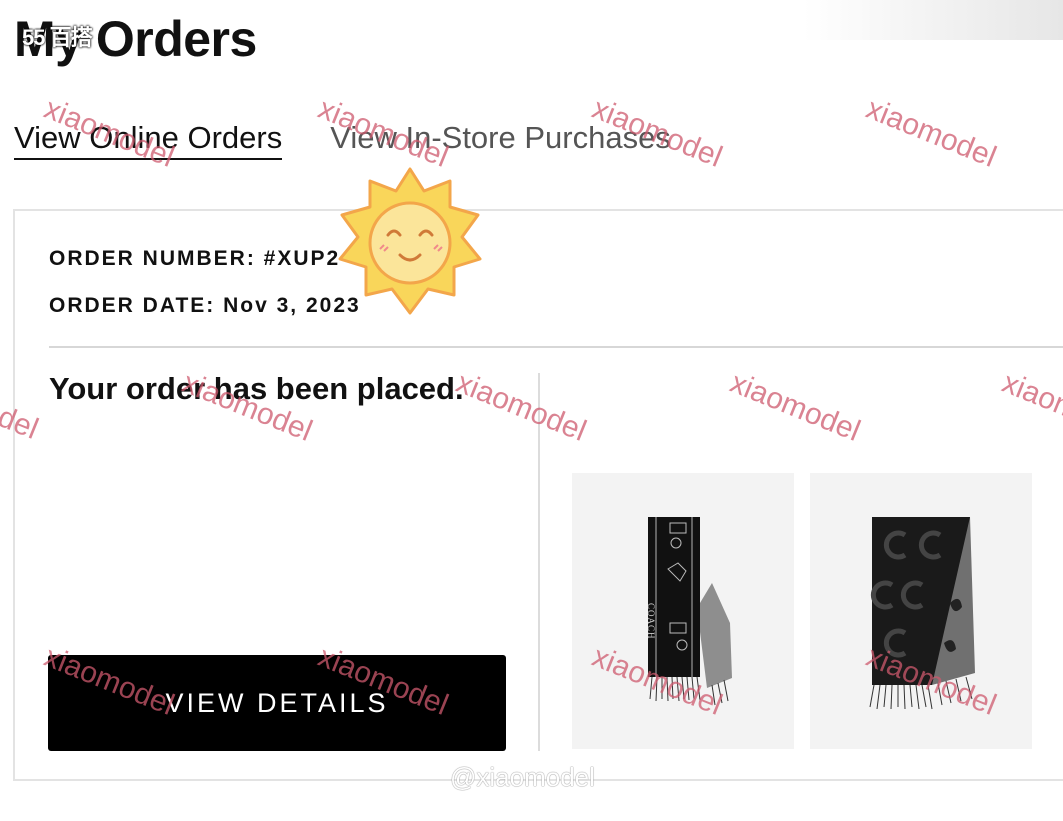 This screenshot has width=1063, height=821. Describe the element at coordinates (539, 562) in the screenshot. I see `column-divider` at that location.